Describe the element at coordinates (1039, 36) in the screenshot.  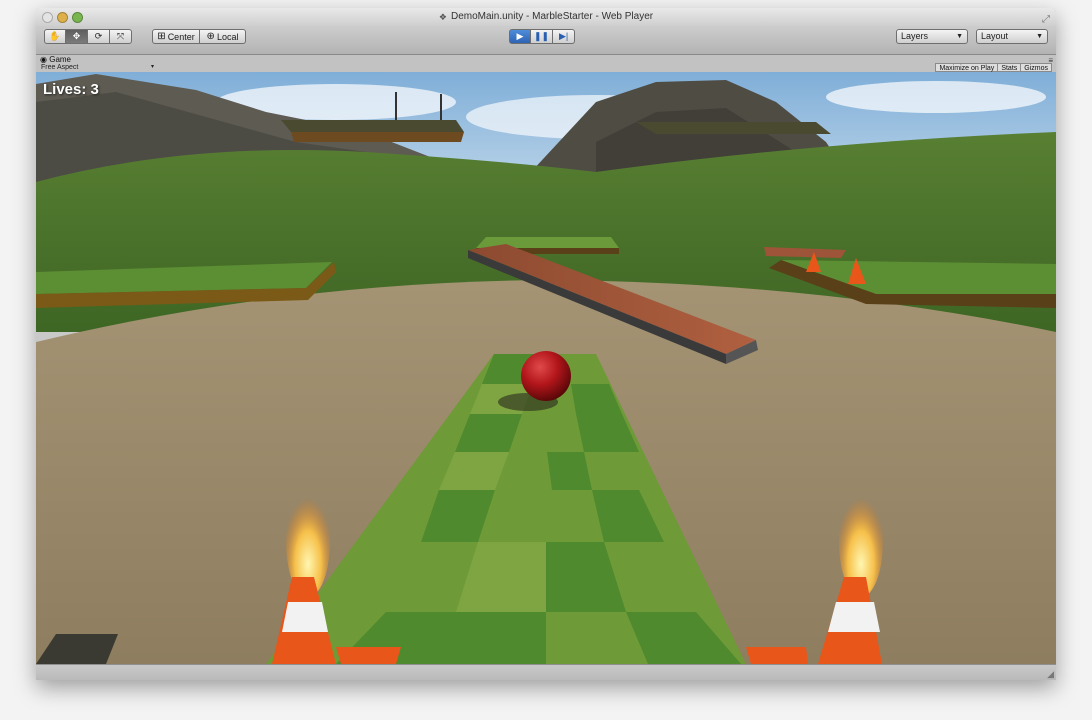
I see `layout-caret-icon: ▼` at that location.